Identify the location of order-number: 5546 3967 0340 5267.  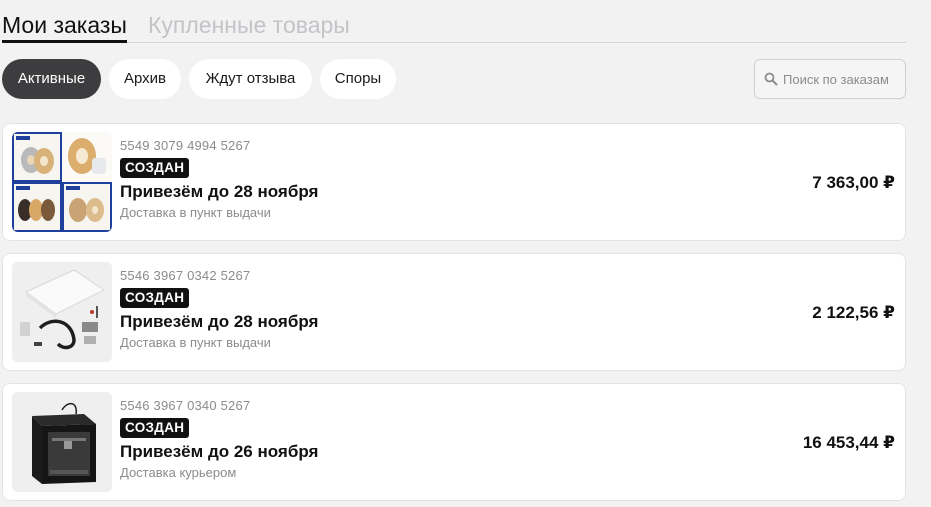
(185, 405).